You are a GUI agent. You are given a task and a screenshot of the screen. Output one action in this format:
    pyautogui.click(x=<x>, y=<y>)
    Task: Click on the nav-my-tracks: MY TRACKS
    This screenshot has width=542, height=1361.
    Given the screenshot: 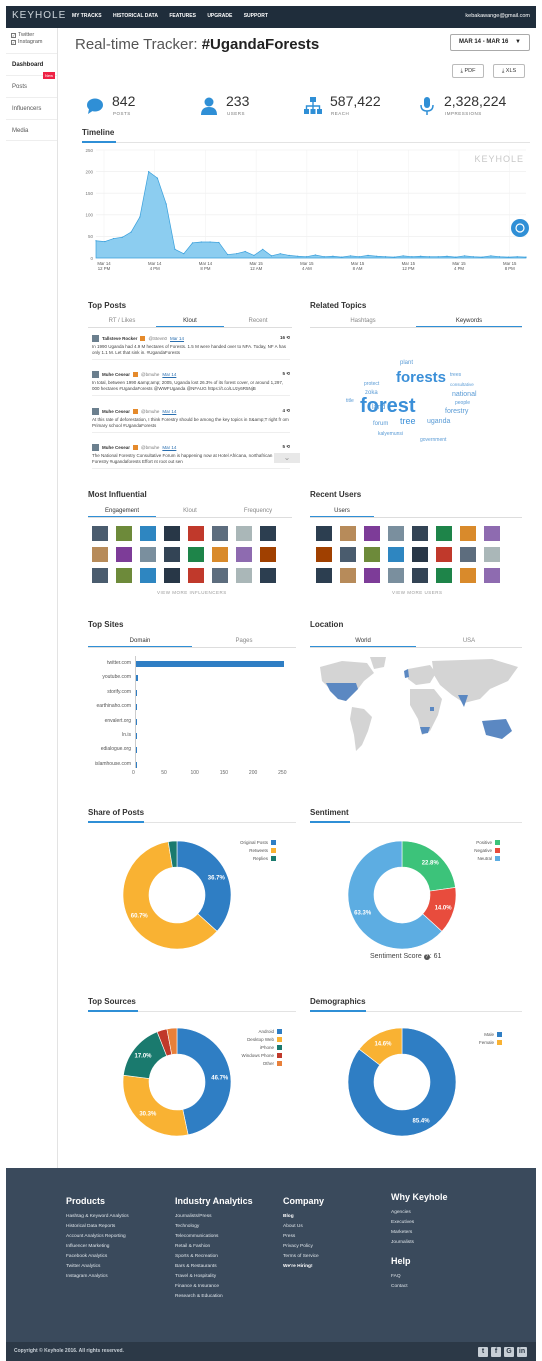 What is the action you would take?
    pyautogui.click(x=87, y=16)
    